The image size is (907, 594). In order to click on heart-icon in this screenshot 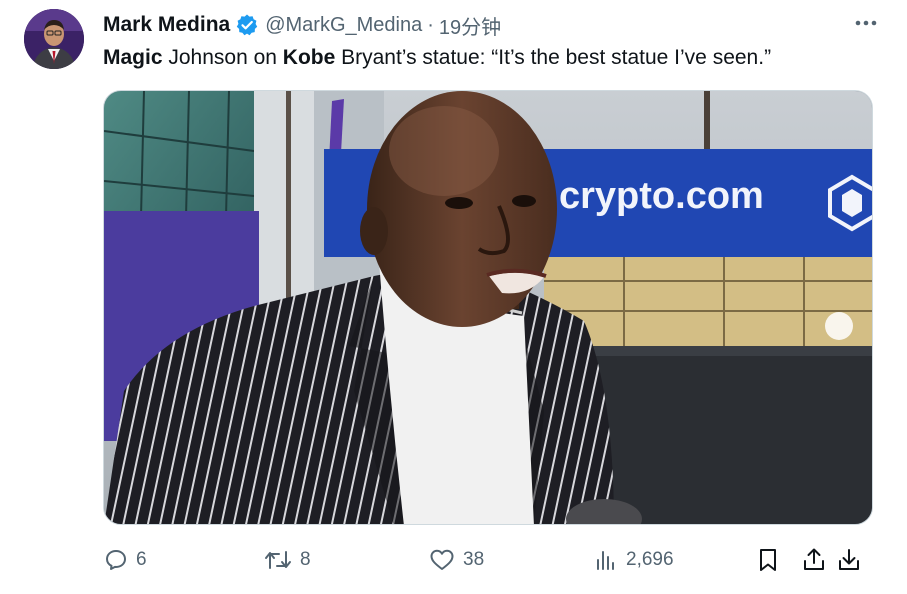, I will do `click(442, 560)`.